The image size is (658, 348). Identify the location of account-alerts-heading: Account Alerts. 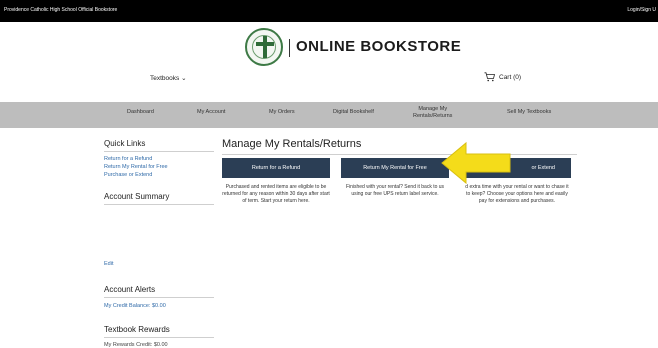
(159, 291).